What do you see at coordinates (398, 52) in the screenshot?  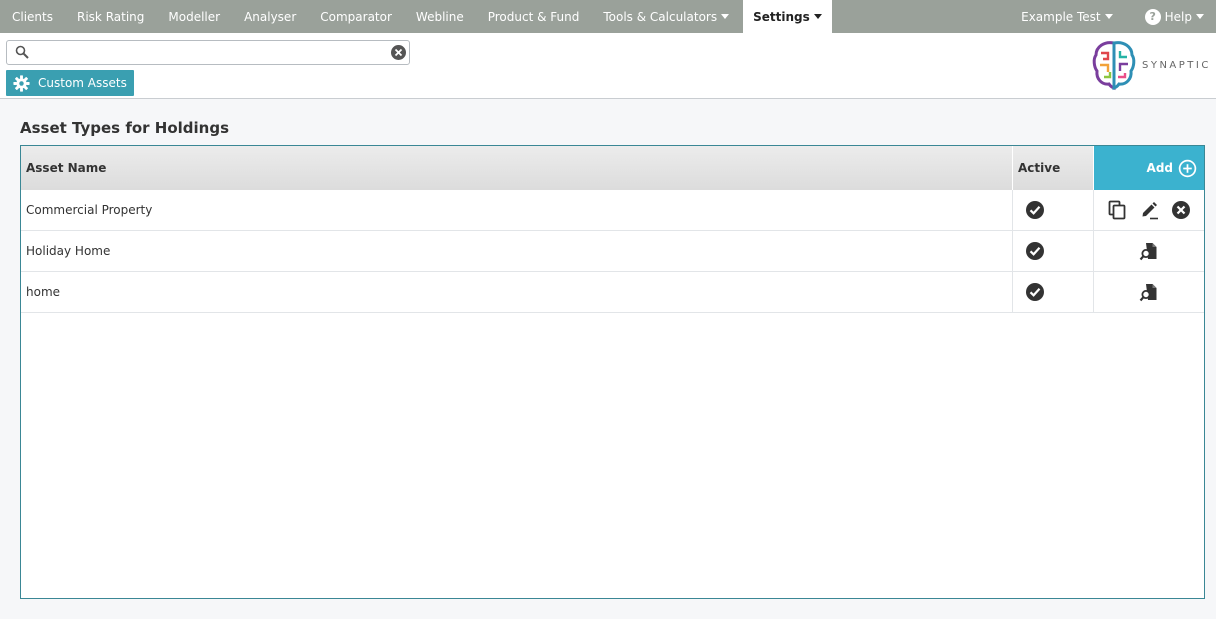 I see `clear-search-icon` at bounding box center [398, 52].